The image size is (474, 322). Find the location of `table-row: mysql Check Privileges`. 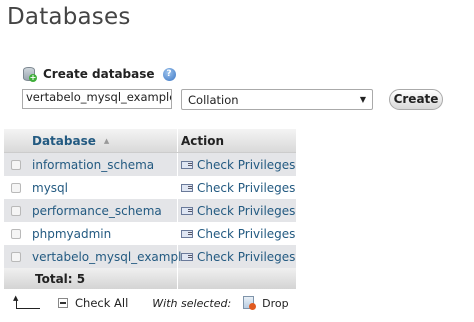

table-row: mysql Check Privileges is located at coordinates (150, 187).